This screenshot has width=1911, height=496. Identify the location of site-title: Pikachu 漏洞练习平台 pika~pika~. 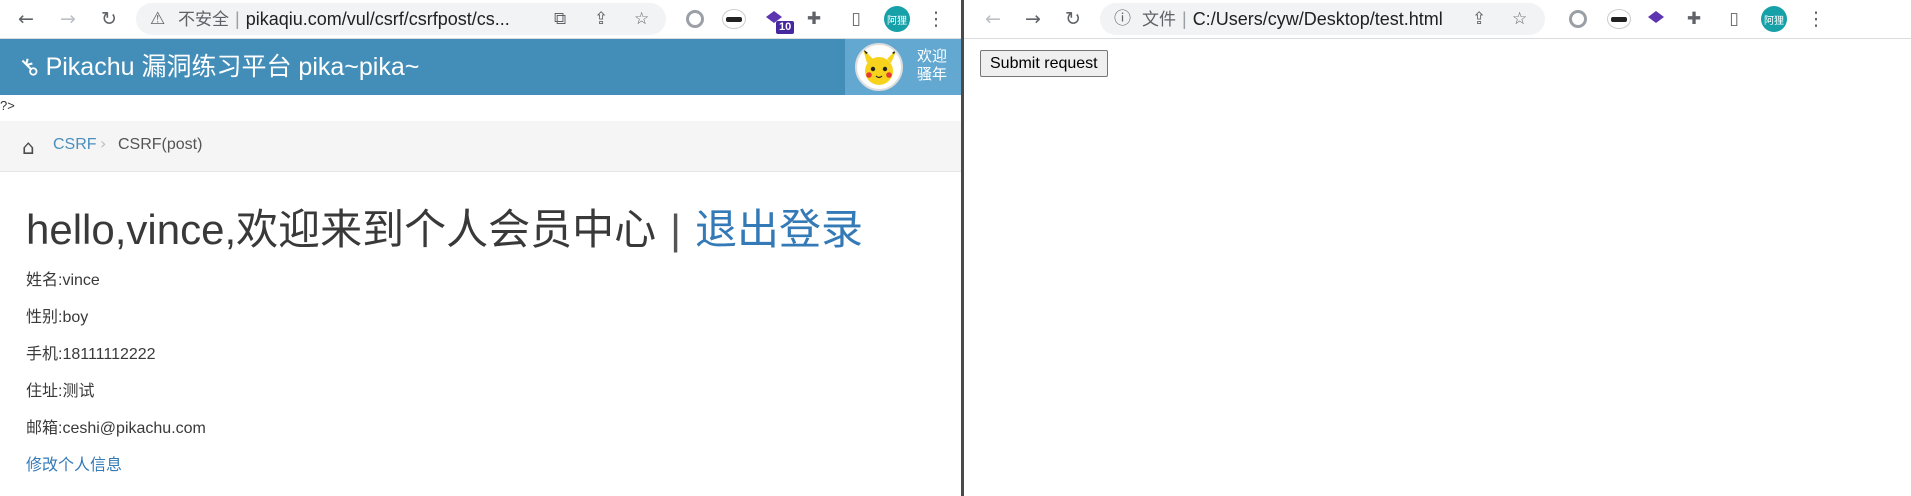
(232, 67).